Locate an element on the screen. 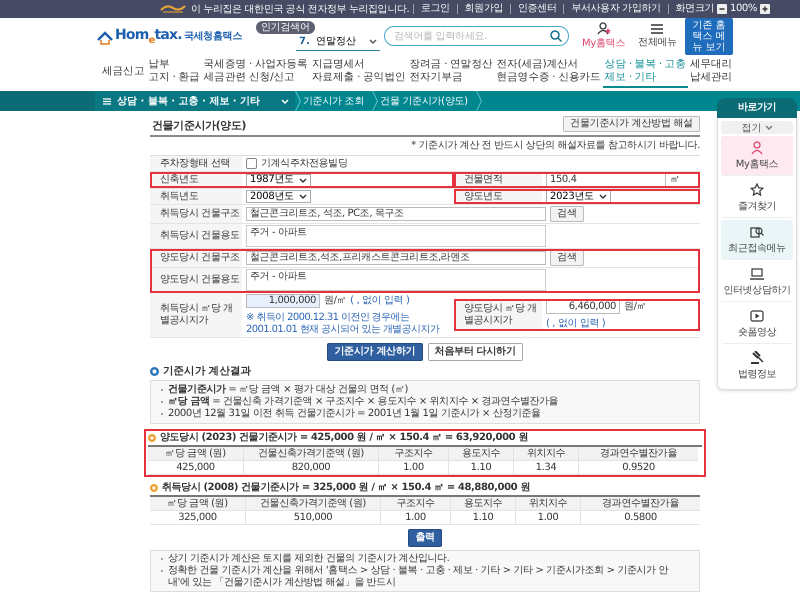 The width and height of the screenshot is (800, 598). category-dropdown: 상담 · 불복 · 고충 · 제보 · 기타 is located at coordinates (195, 101).